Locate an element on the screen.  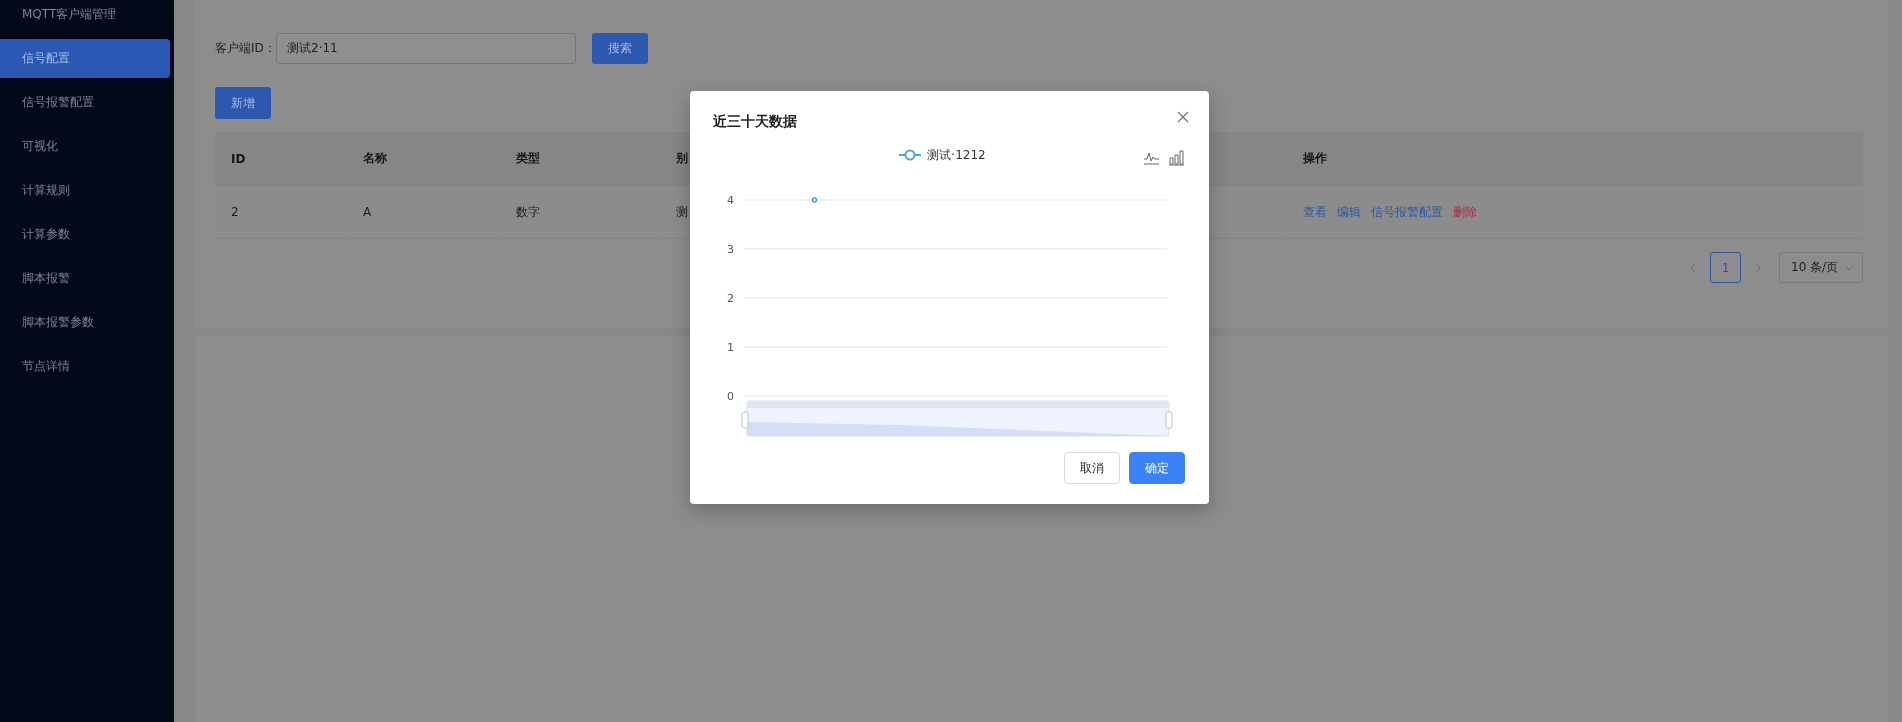
column-header: 操作 is located at coordinates (1575, 159).